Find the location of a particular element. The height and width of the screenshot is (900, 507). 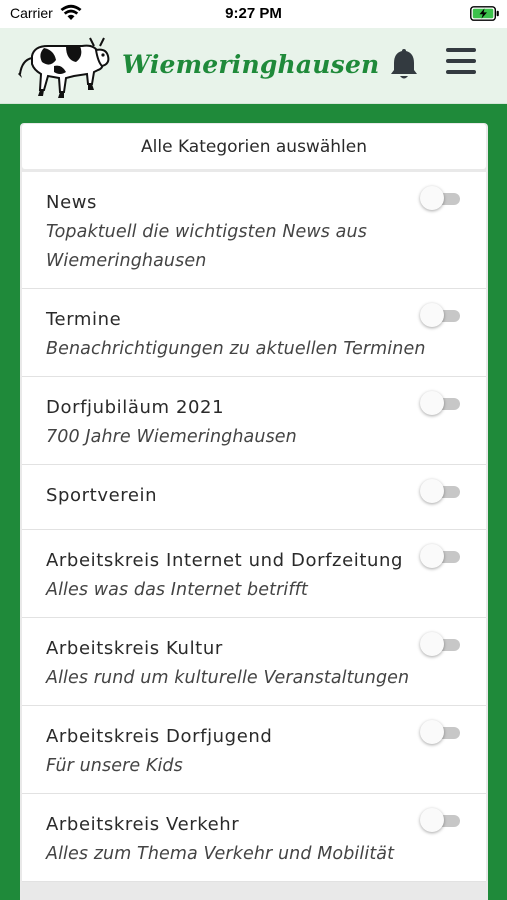

category-item: Arbeitskreis Dorfjugend Für unsere Kids is located at coordinates (254, 750).